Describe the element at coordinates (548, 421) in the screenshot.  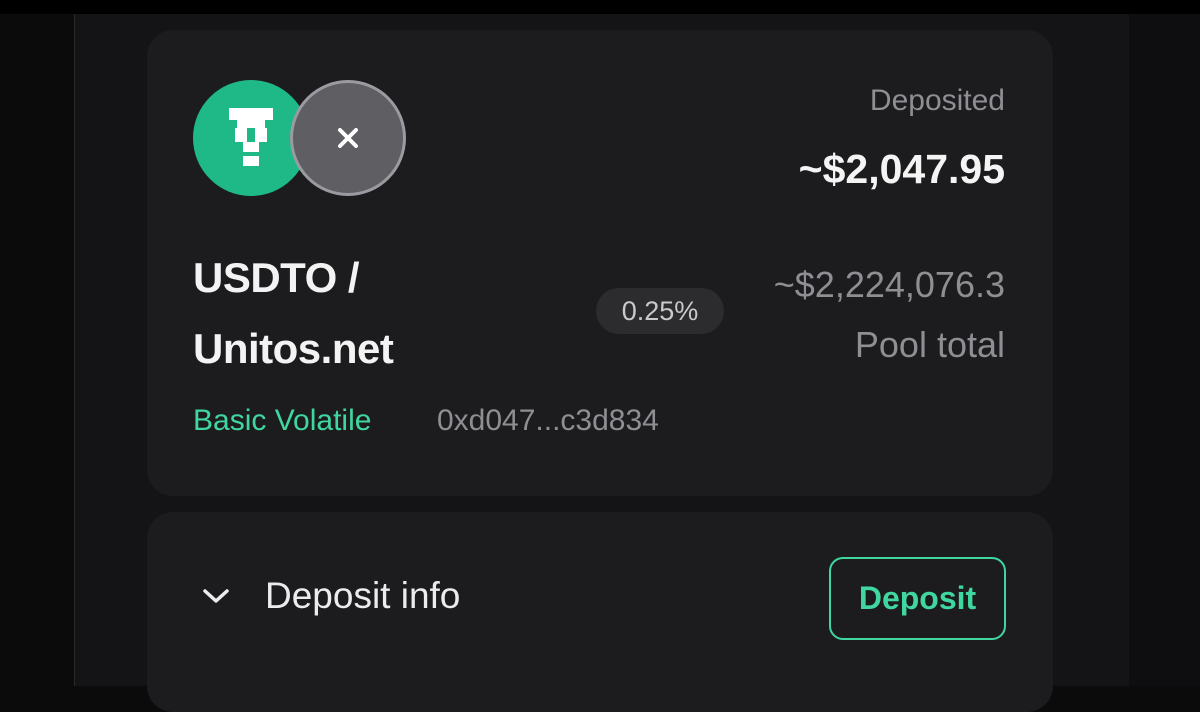
I see `pool-address: 0xd047...c3d834` at that location.